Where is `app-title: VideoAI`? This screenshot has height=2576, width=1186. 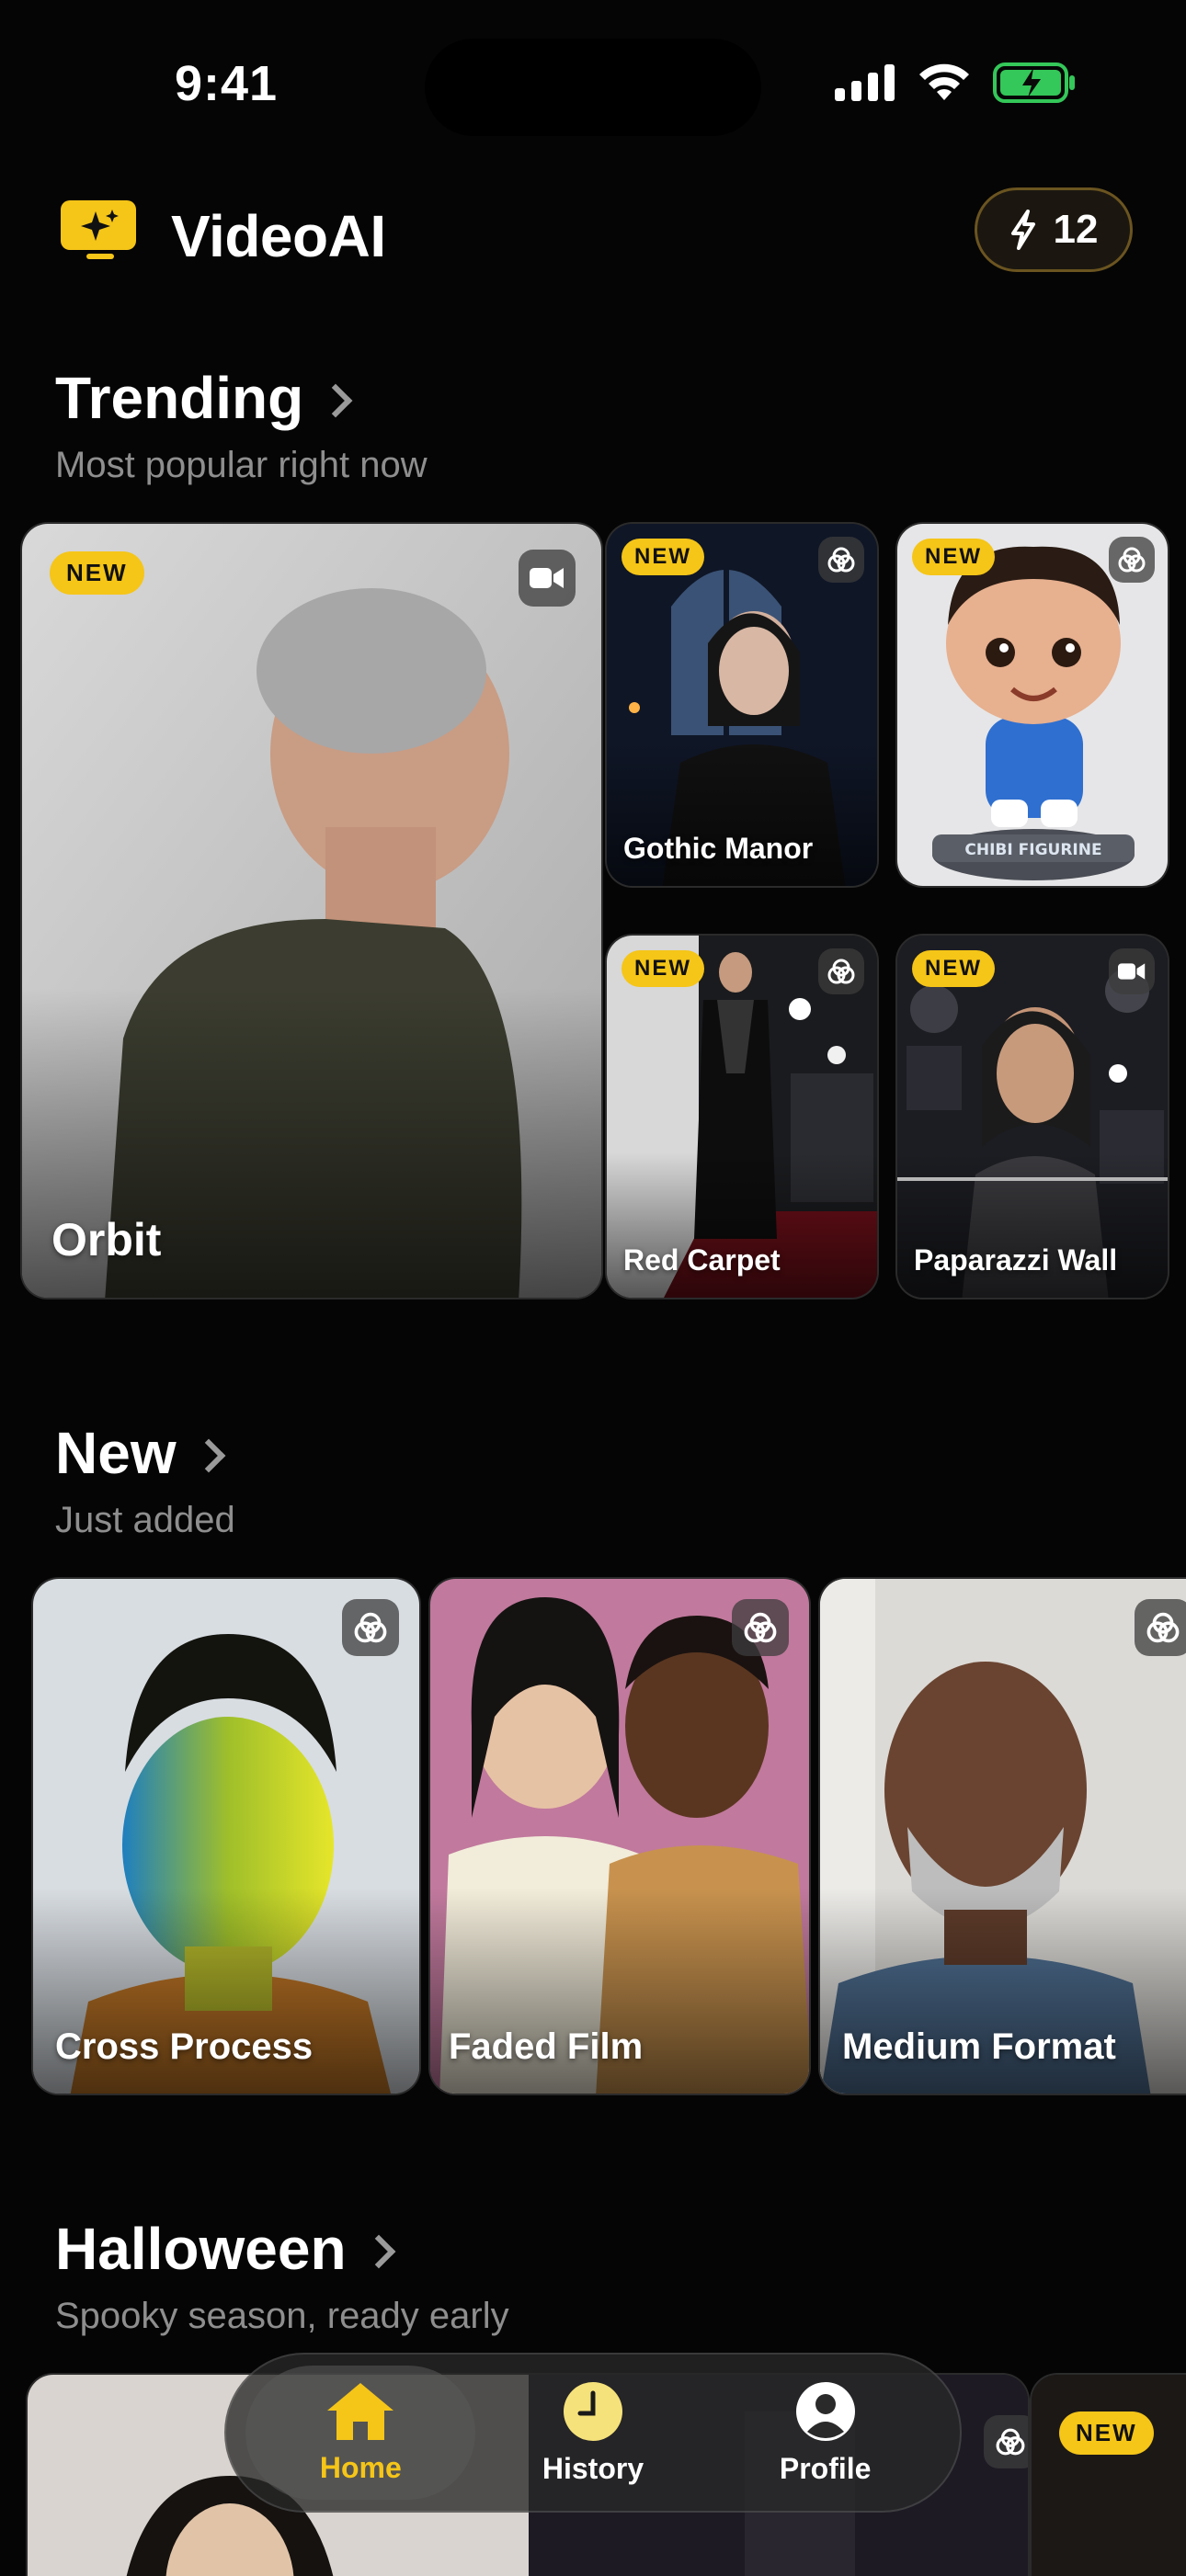
app-title: VideoAI is located at coordinates (278, 236).